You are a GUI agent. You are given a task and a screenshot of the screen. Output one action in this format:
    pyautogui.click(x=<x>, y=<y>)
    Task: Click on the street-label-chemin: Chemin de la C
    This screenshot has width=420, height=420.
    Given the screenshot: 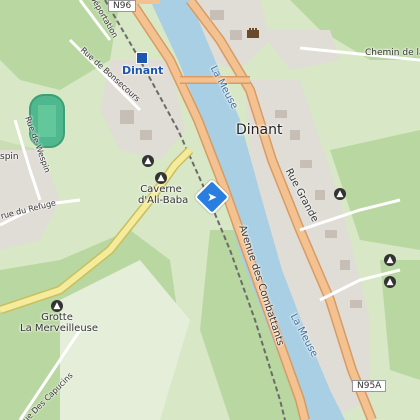 What is the action you would take?
    pyautogui.click(x=392, y=53)
    